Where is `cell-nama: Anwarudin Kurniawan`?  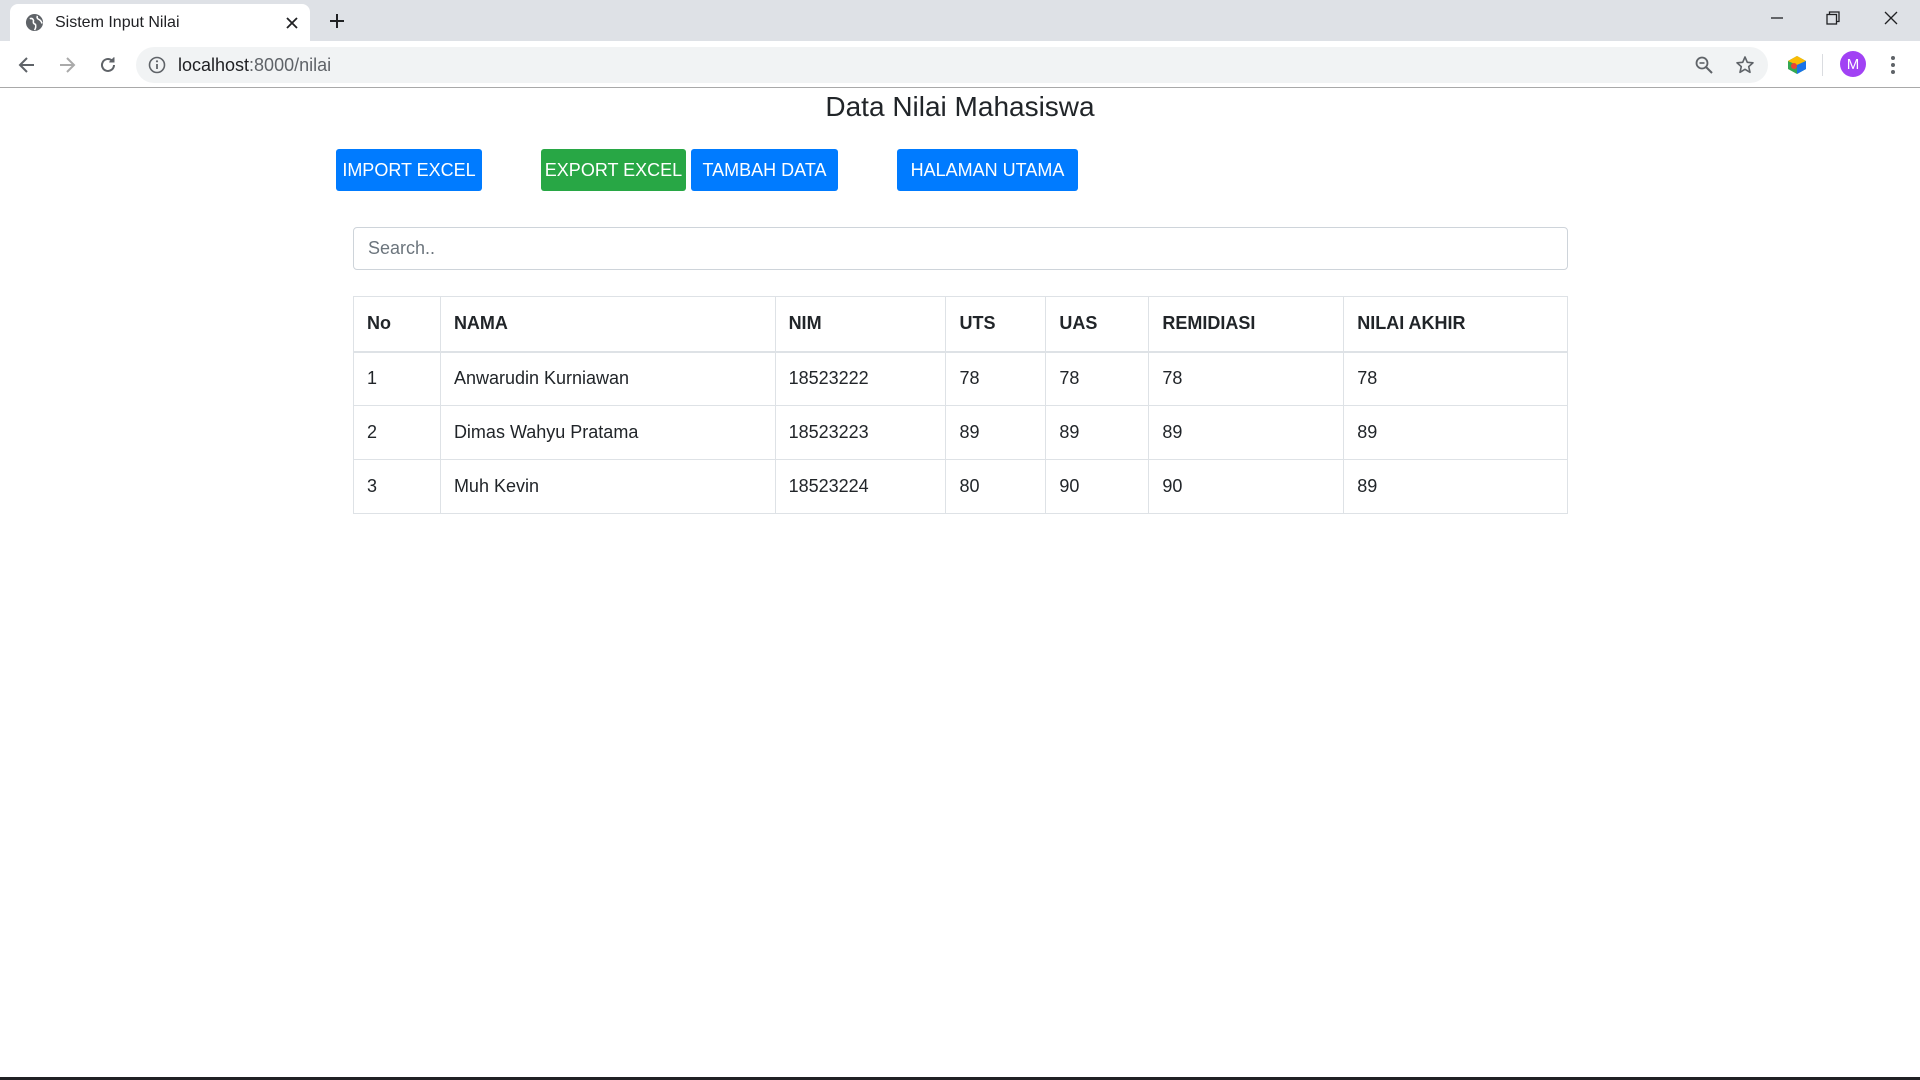 cell-nama: Anwarudin Kurniawan is located at coordinates (607, 378).